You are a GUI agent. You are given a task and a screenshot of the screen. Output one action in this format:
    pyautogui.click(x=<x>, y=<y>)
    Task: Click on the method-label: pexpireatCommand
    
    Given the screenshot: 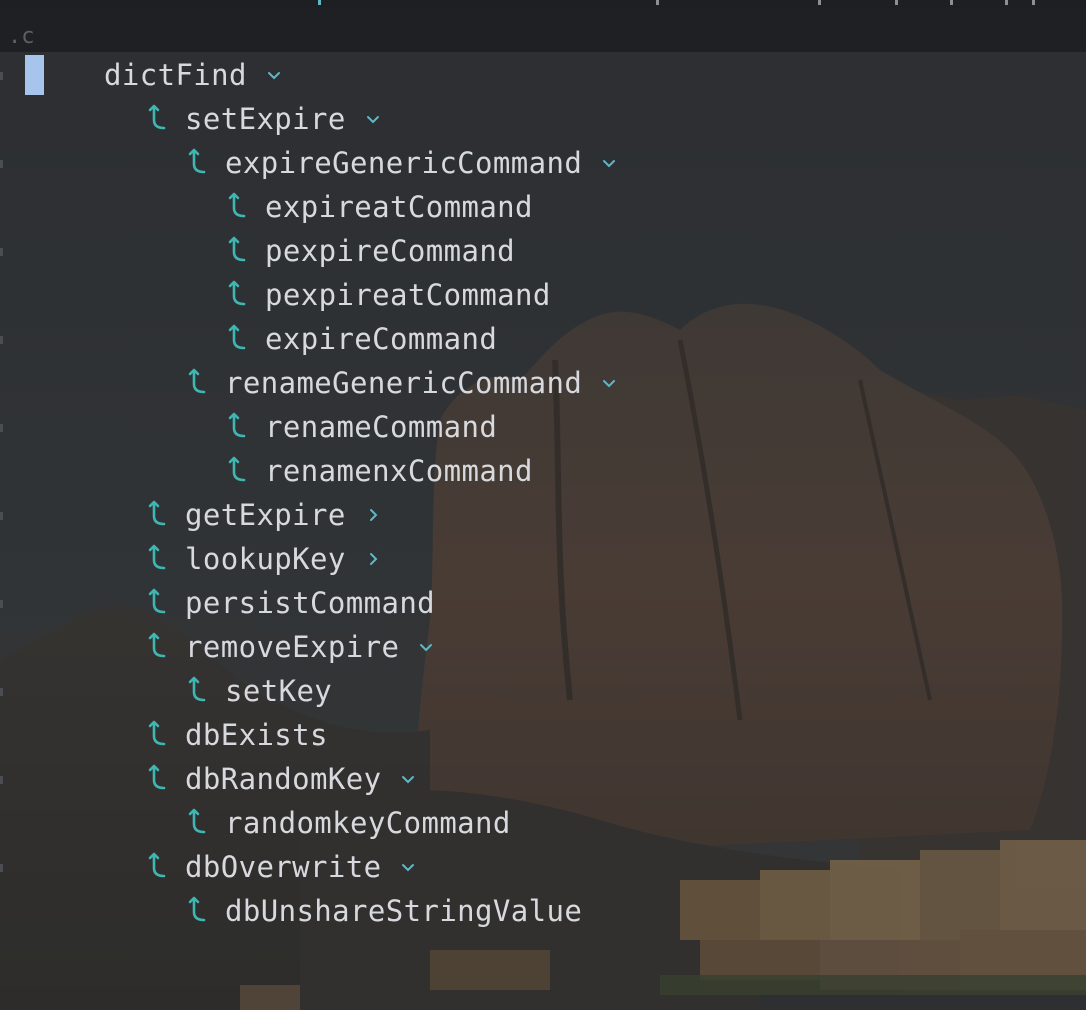 What is the action you would take?
    pyautogui.click(x=408, y=295)
    